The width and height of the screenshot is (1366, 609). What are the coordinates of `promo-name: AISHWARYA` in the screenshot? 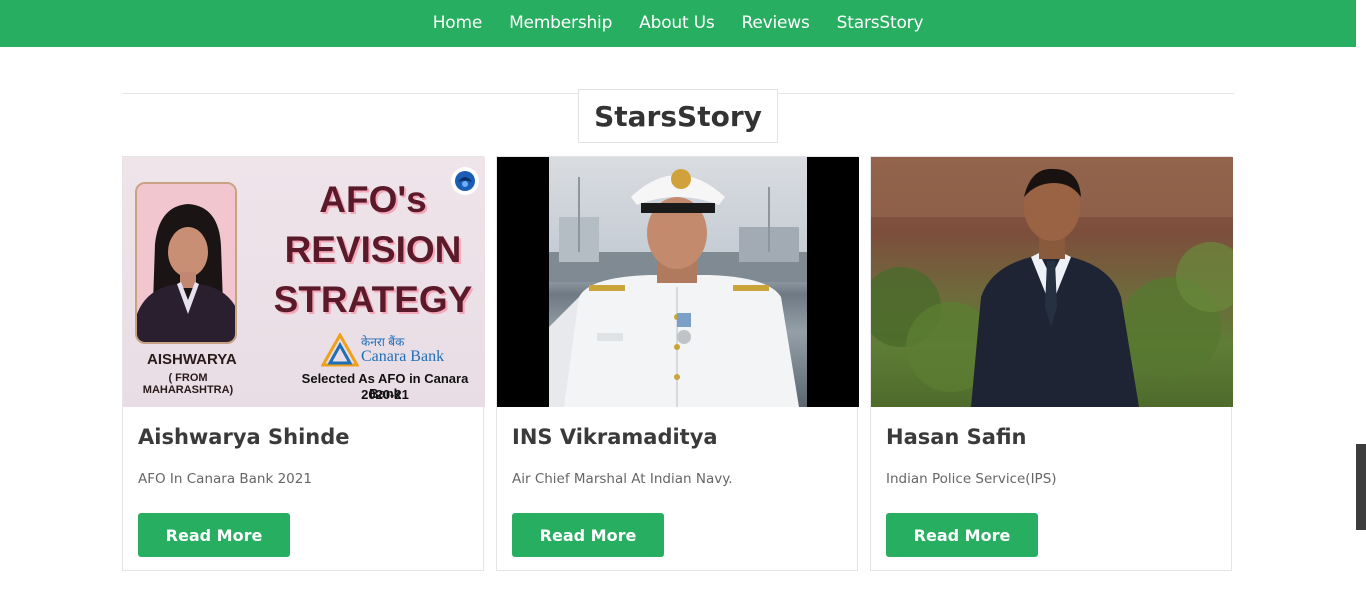 It's located at (192, 359).